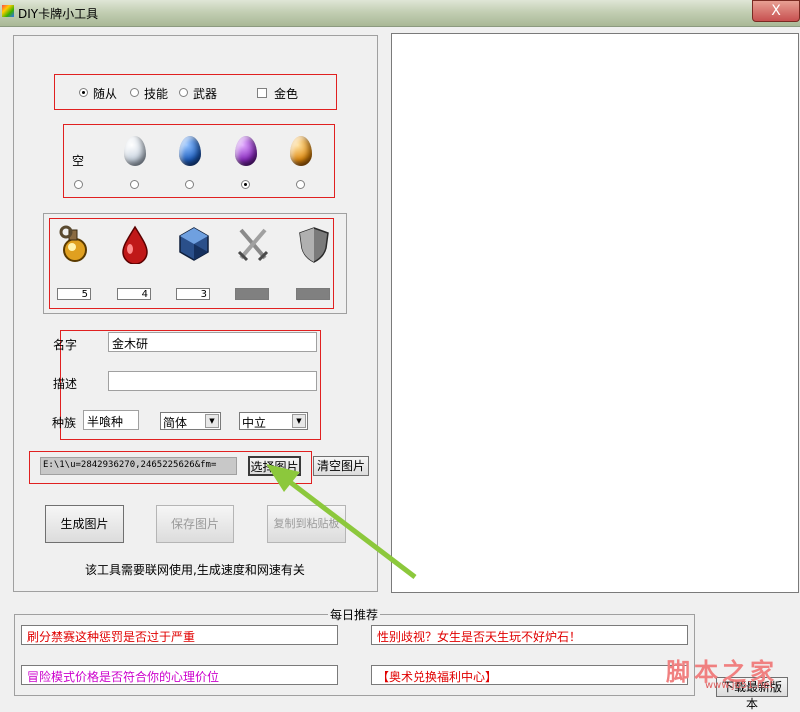 The height and width of the screenshot is (712, 800). Describe the element at coordinates (105, 94) in the screenshot. I see `radio-minion-label: 随从` at that location.